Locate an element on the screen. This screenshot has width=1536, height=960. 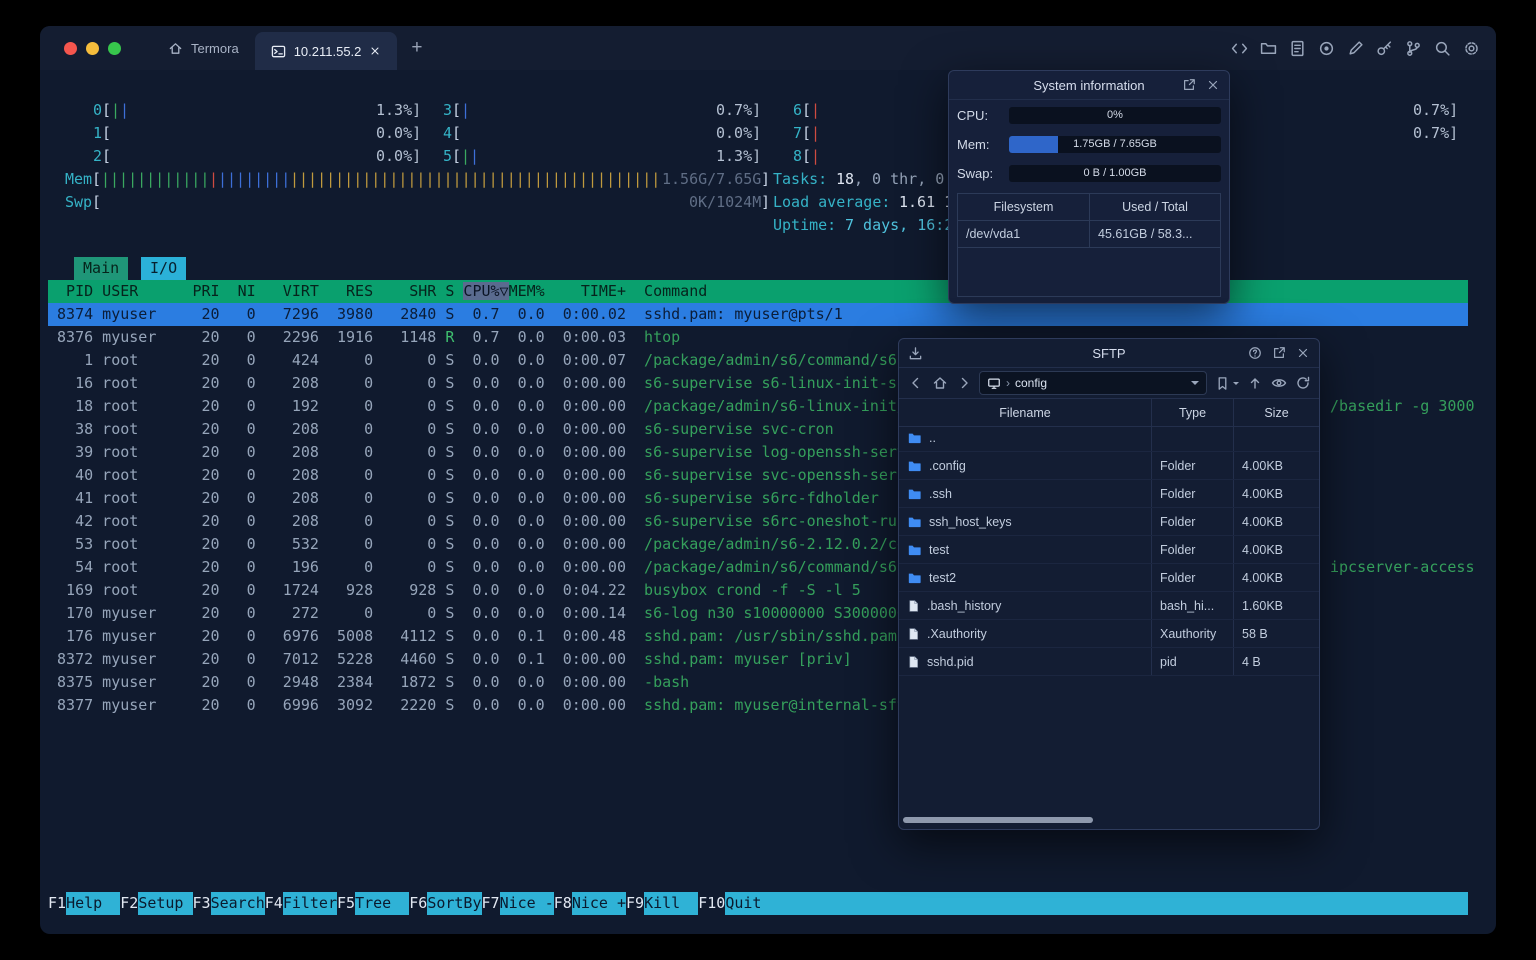
fkey-f2: F2 is located at coordinates (129, 903).